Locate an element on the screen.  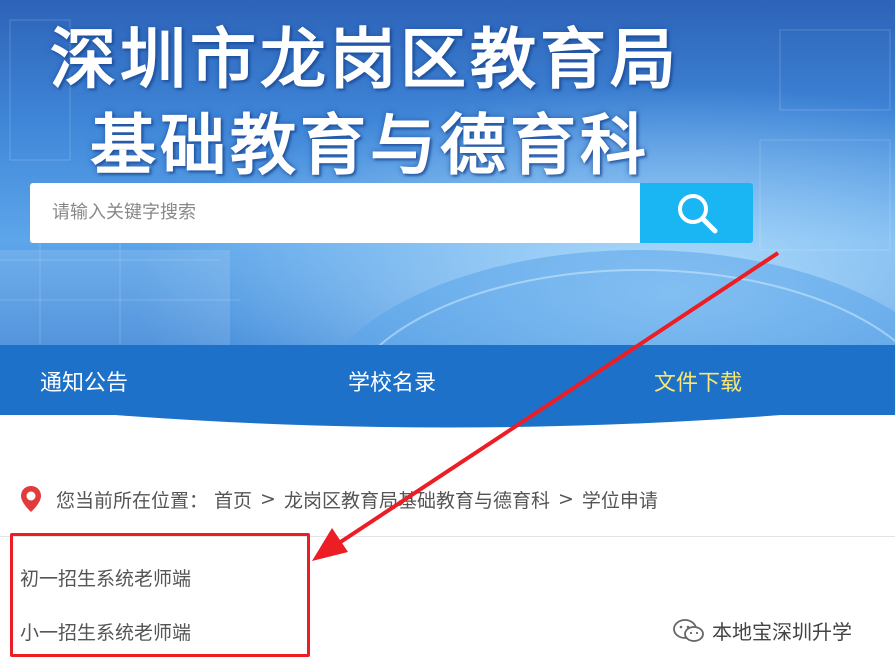
search-button is located at coordinates (696, 213).